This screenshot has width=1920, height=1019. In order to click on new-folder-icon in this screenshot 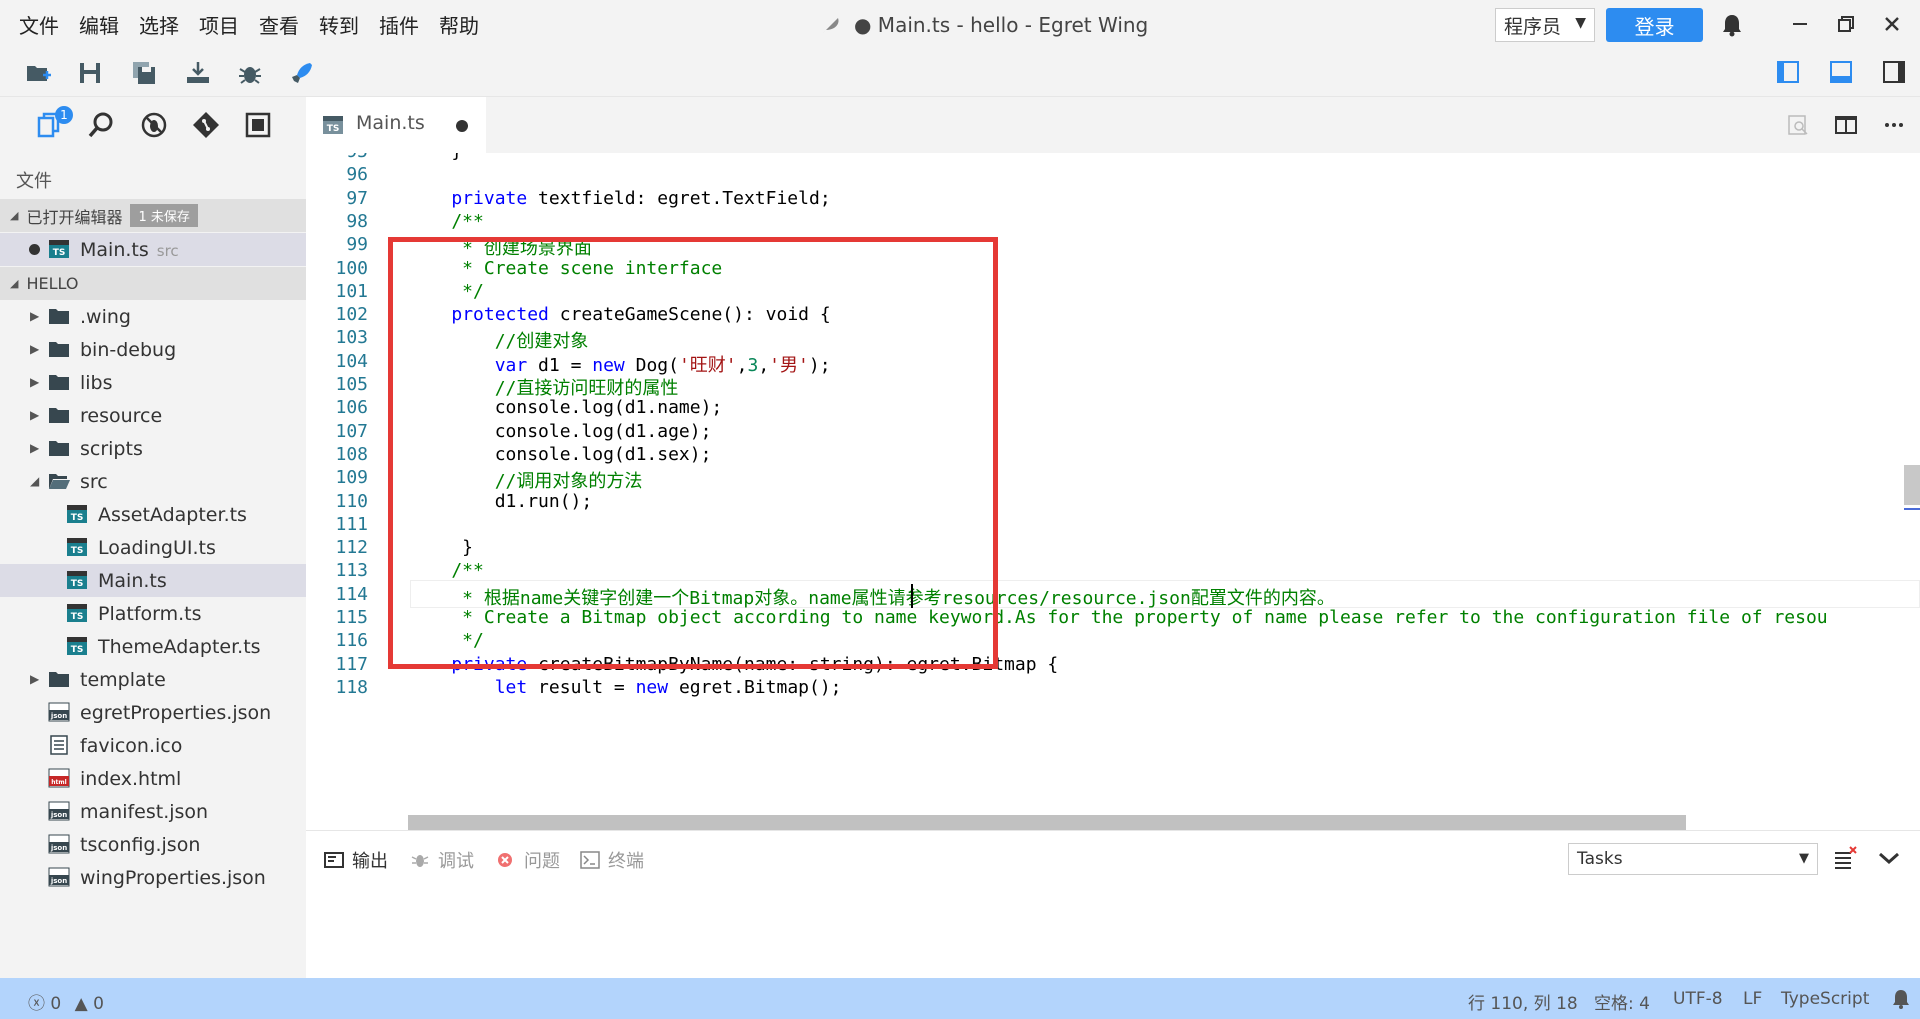, I will do `click(38, 73)`.